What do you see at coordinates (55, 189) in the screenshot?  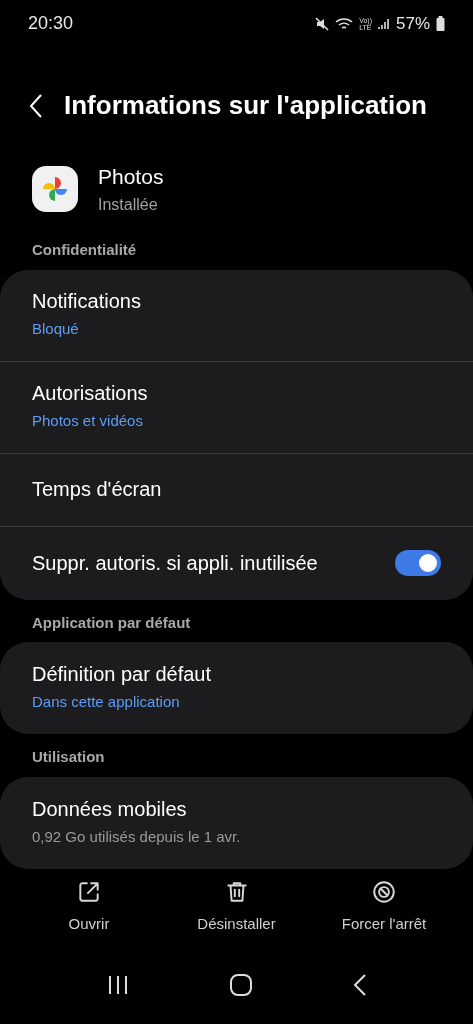 I see `app-icon` at bounding box center [55, 189].